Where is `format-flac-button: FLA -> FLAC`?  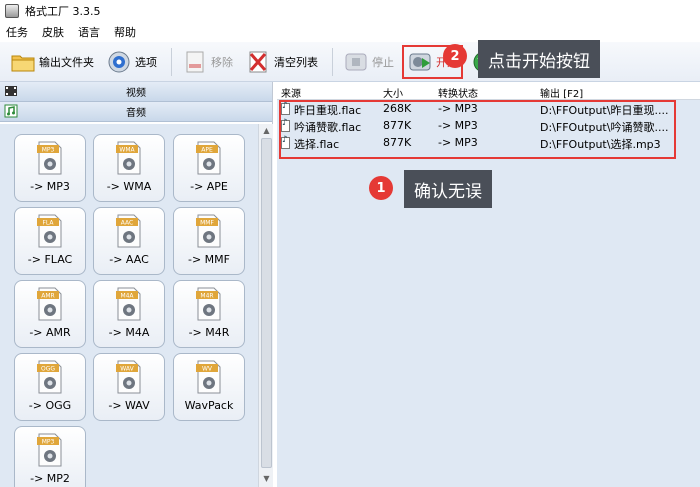 format-flac-button: FLA -> FLAC is located at coordinates (50, 241).